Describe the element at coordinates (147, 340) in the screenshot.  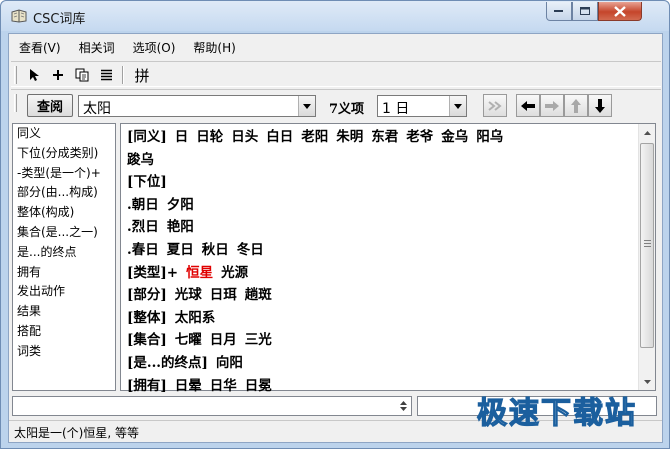
I see `result-word: [集合]` at that location.